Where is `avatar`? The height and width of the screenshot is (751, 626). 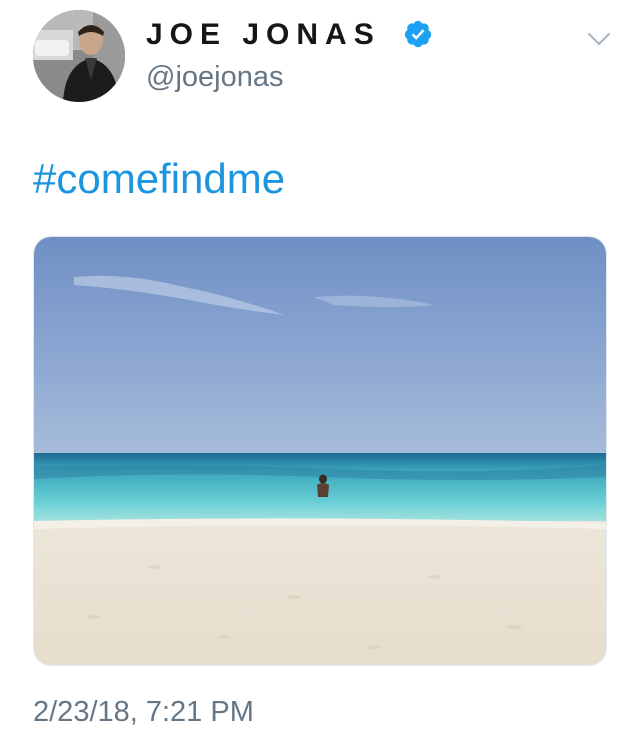 avatar is located at coordinates (79, 56).